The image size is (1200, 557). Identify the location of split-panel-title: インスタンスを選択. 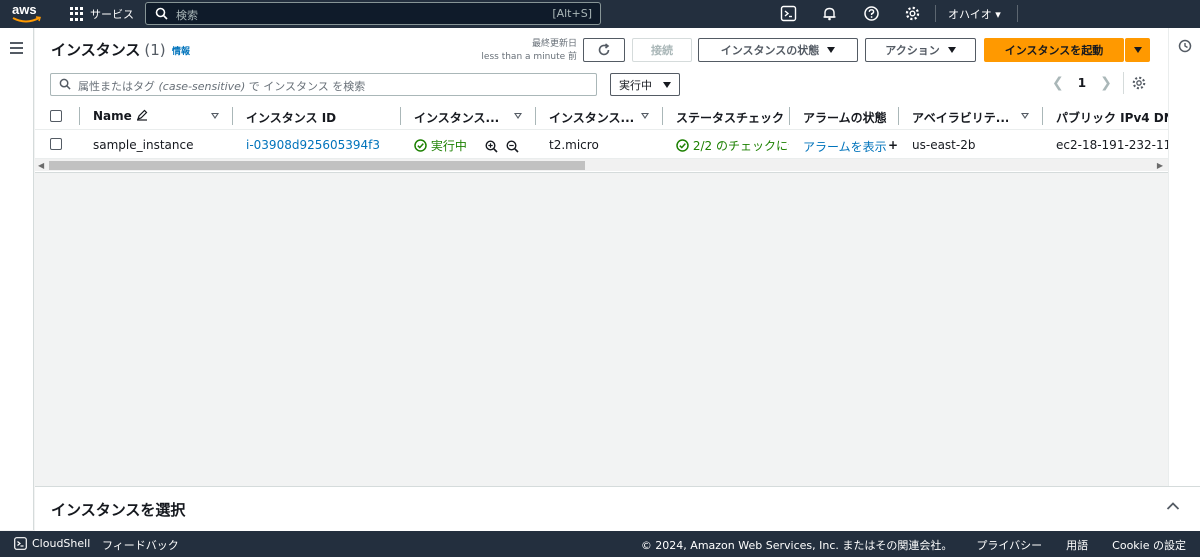
(118, 510).